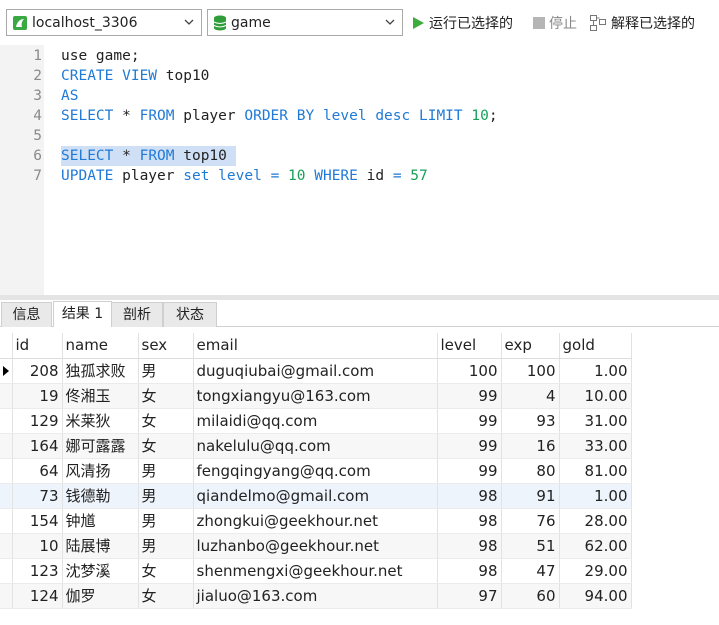 This screenshot has width=719, height=625. I want to click on table-row: 164 娜可露露女 nakelulu@qq.com 99 16 33.00, so click(316, 446).